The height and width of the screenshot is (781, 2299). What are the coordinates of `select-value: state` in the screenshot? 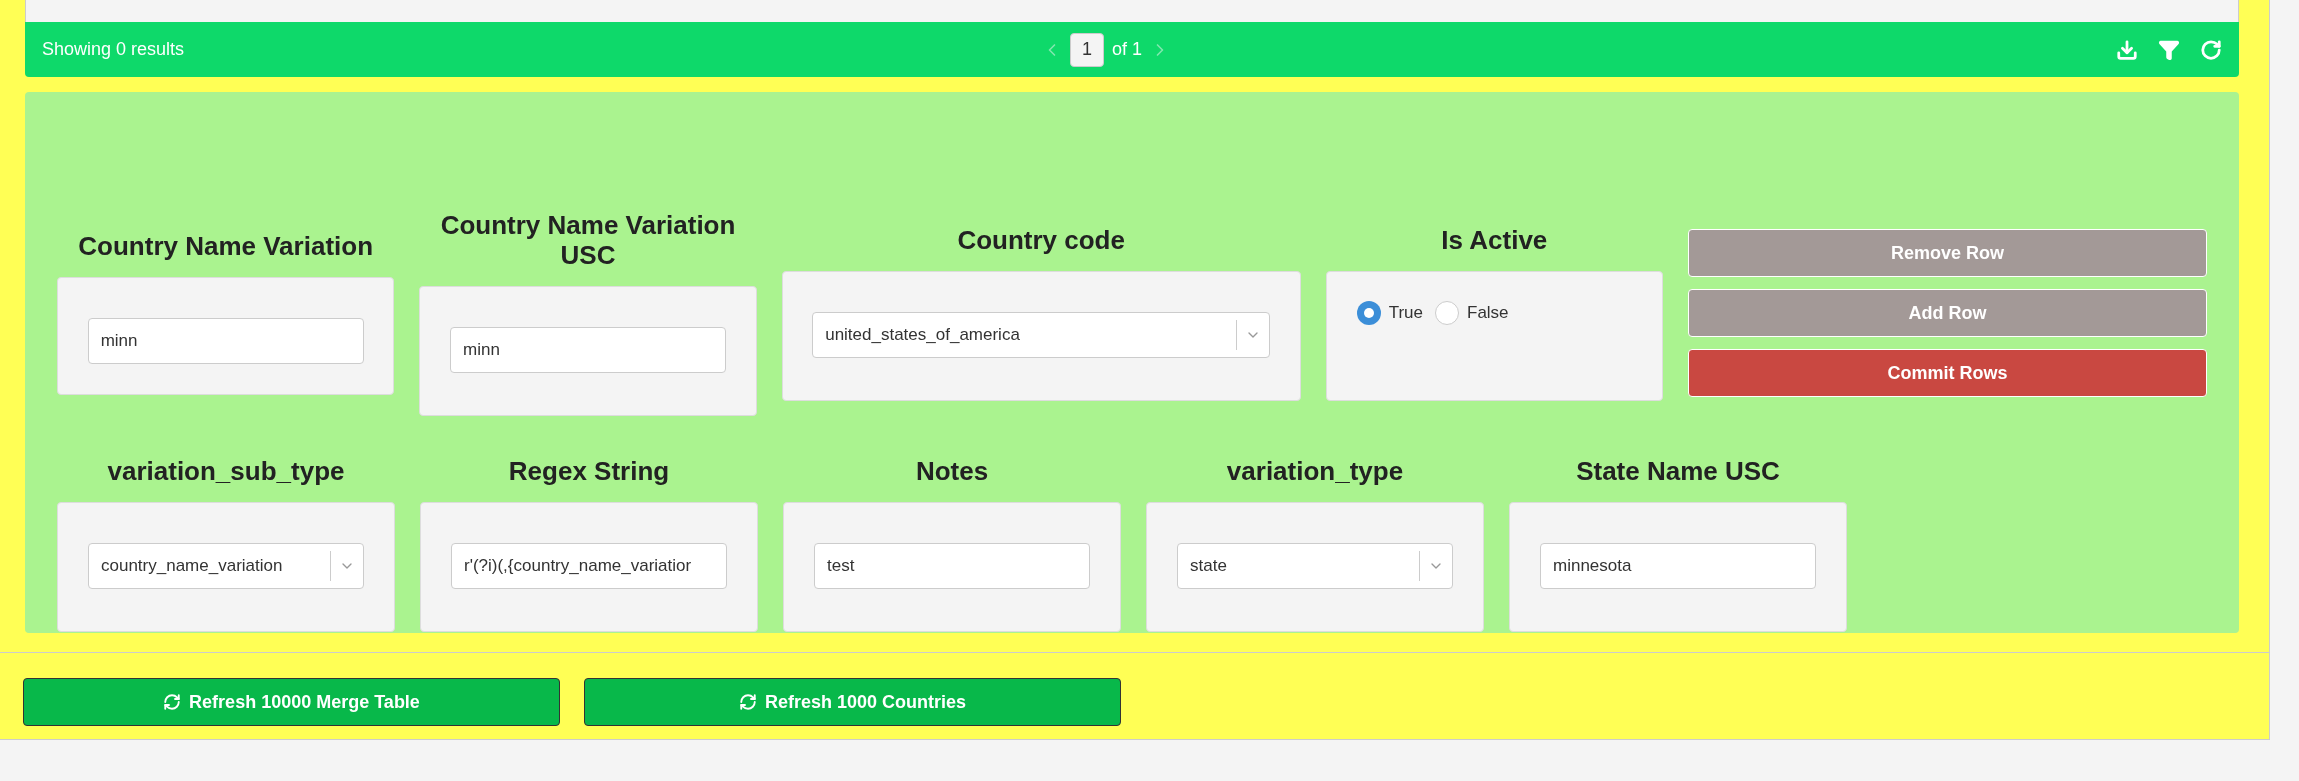 It's located at (1208, 566).